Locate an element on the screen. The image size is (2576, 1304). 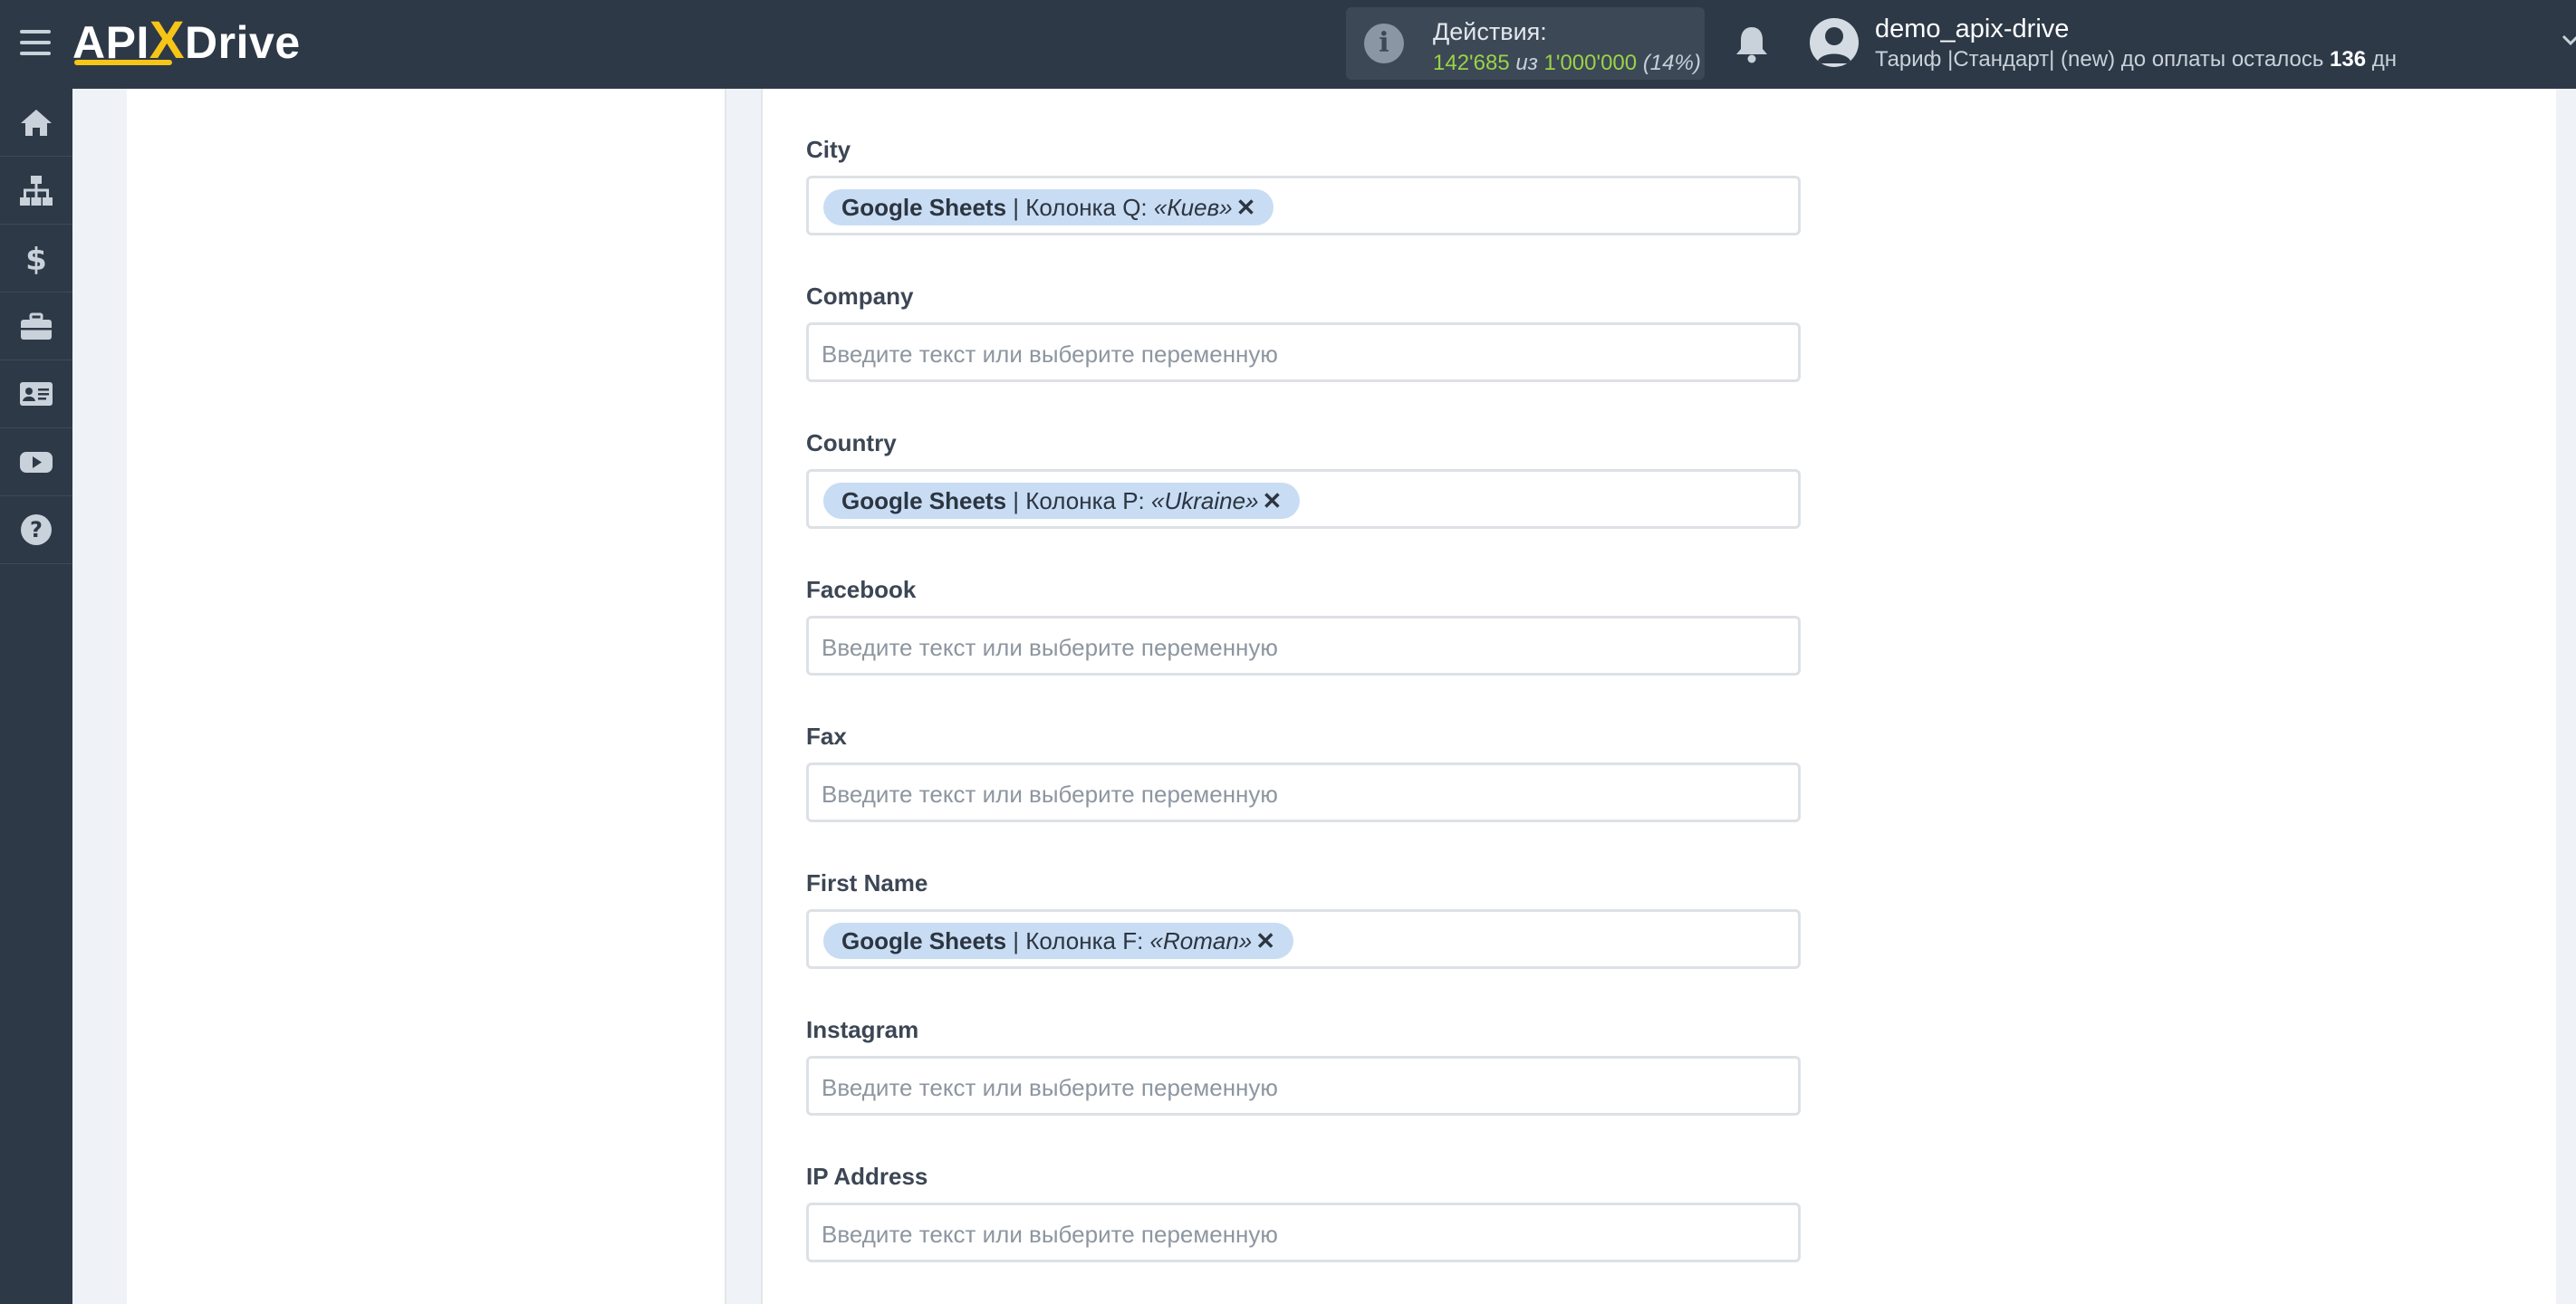
instagram-input: Введите текст или выберите переменную is located at coordinates (1303, 1086).